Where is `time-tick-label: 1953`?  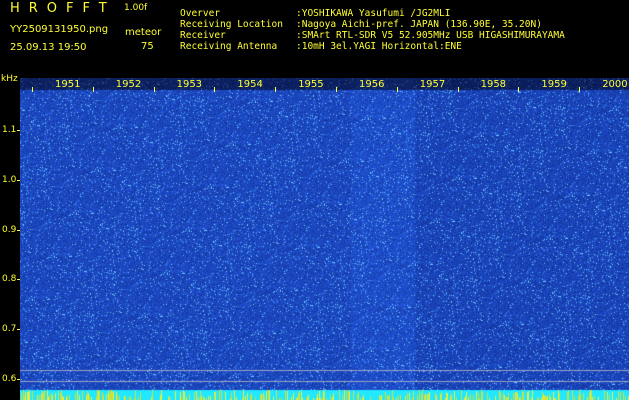 time-tick-label: 1953 is located at coordinates (189, 84).